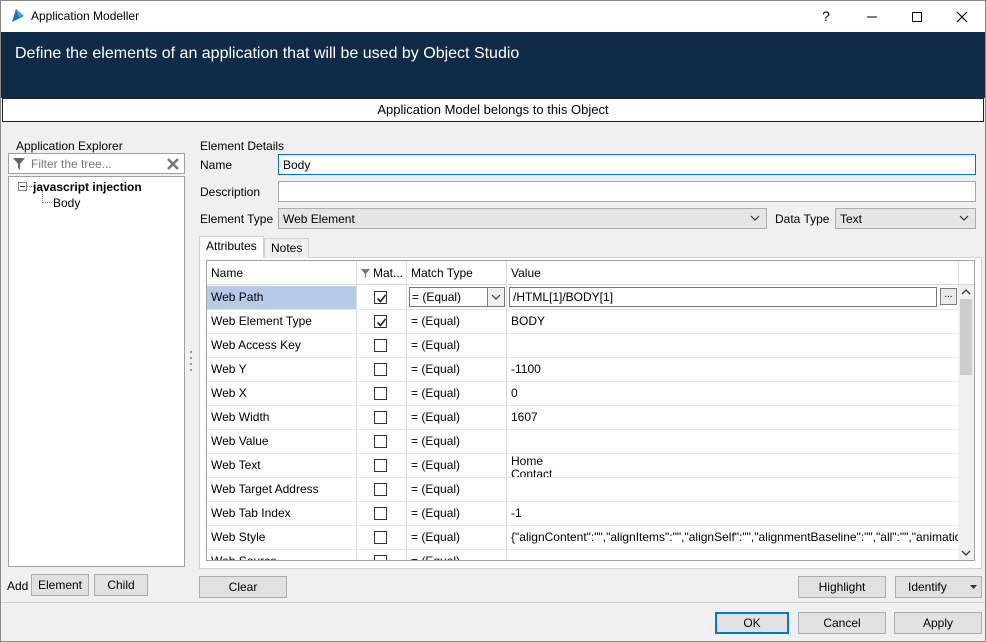 Image resolution: width=986 pixels, height=642 pixels. Describe the element at coordinates (522, 218) in the screenshot. I see `element-type-select: Web Element` at that location.